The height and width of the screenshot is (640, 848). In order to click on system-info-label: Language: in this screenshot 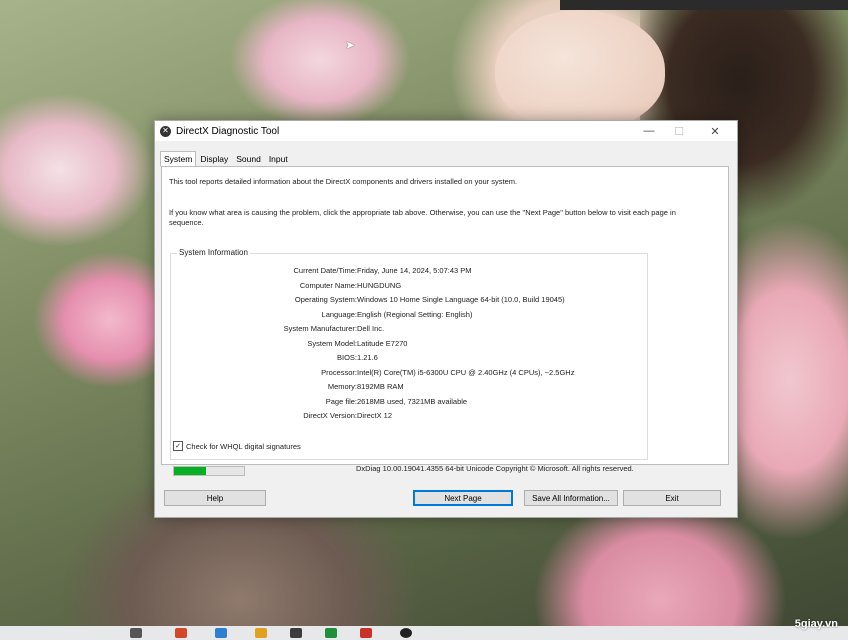, I will do `click(339, 314)`.